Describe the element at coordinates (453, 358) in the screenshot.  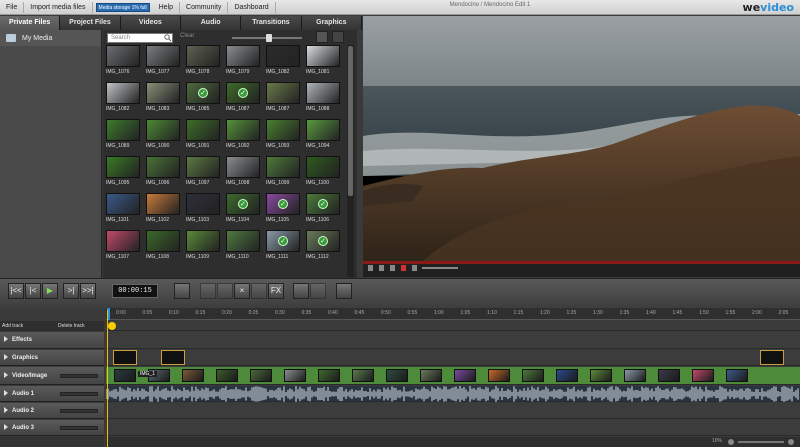
I see `lane-graphics` at that location.